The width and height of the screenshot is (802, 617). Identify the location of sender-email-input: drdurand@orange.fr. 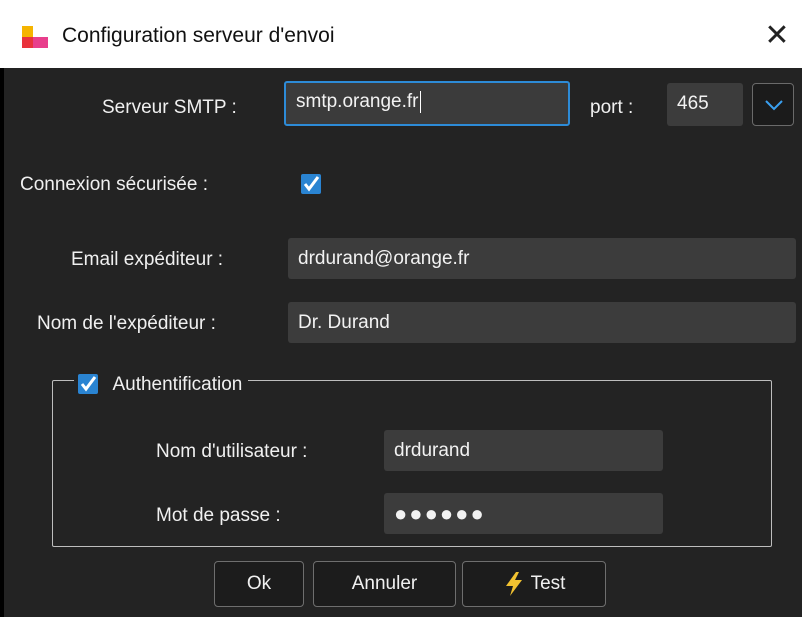
(542, 258).